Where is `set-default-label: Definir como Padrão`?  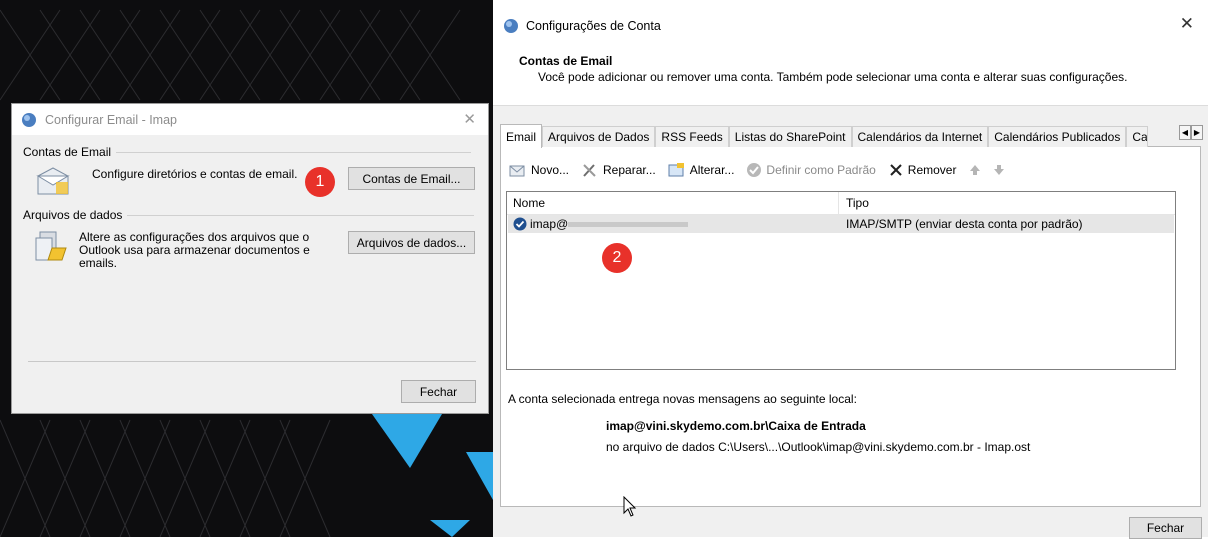 set-default-label: Definir como Padrão is located at coordinates (821, 170).